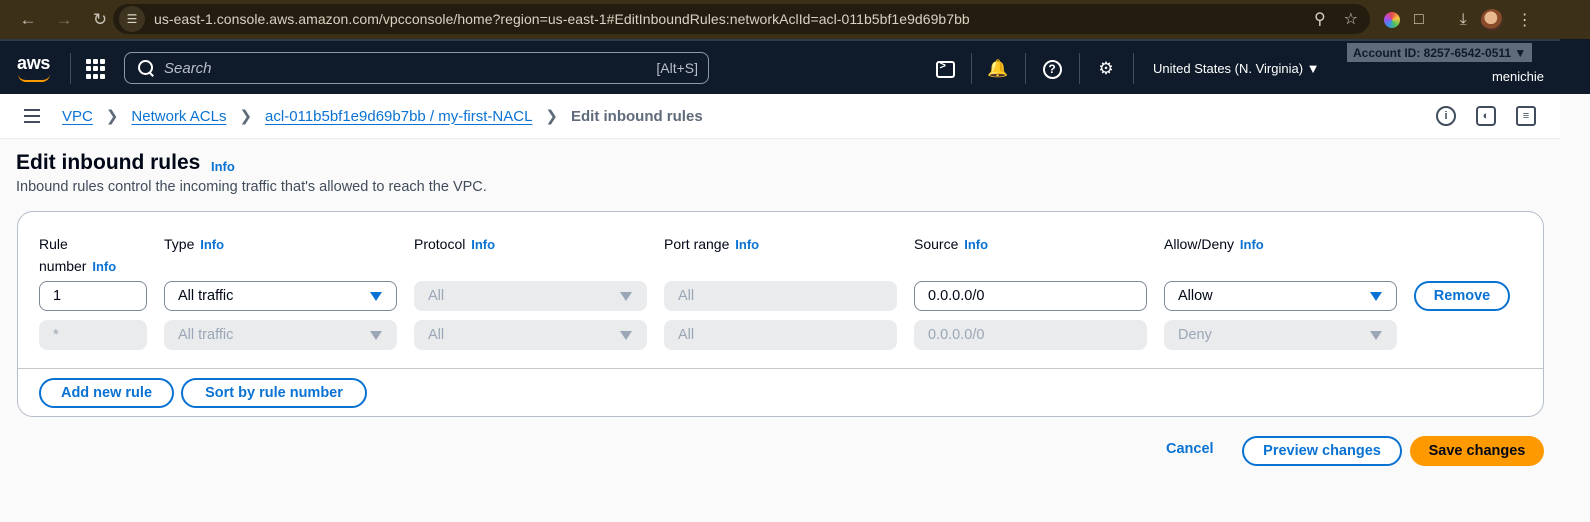 The image size is (1590, 522). I want to click on notifications-bell-icon: 🔔, so click(998, 69).